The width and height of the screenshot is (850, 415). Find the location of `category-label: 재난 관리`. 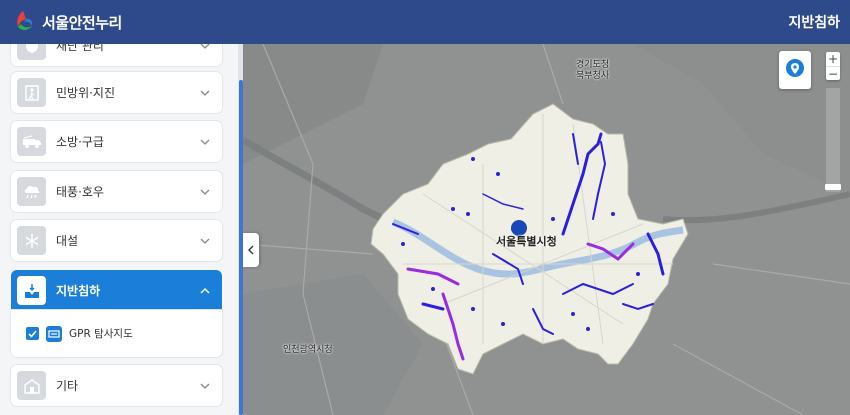

category-label: 재난 관리 is located at coordinates (80, 48).